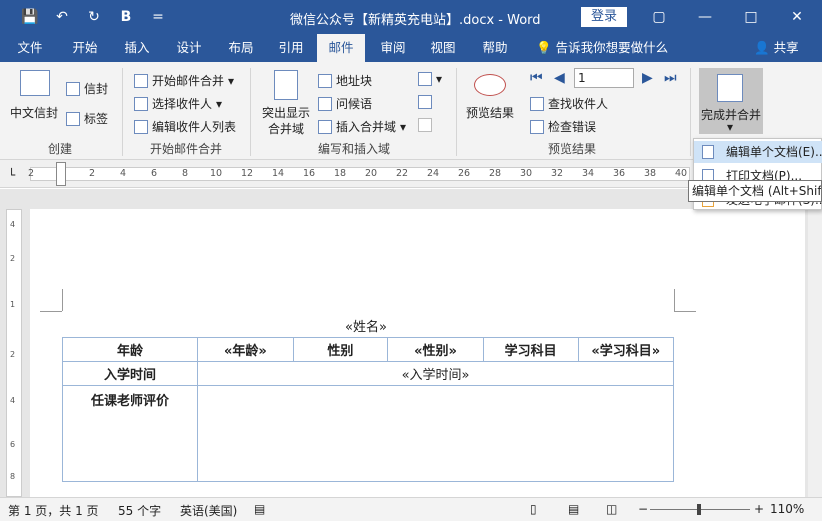 This screenshot has width=822, height=521. What do you see at coordinates (94, 17) in the screenshot?
I see `redo-icon: ↻` at bounding box center [94, 17].